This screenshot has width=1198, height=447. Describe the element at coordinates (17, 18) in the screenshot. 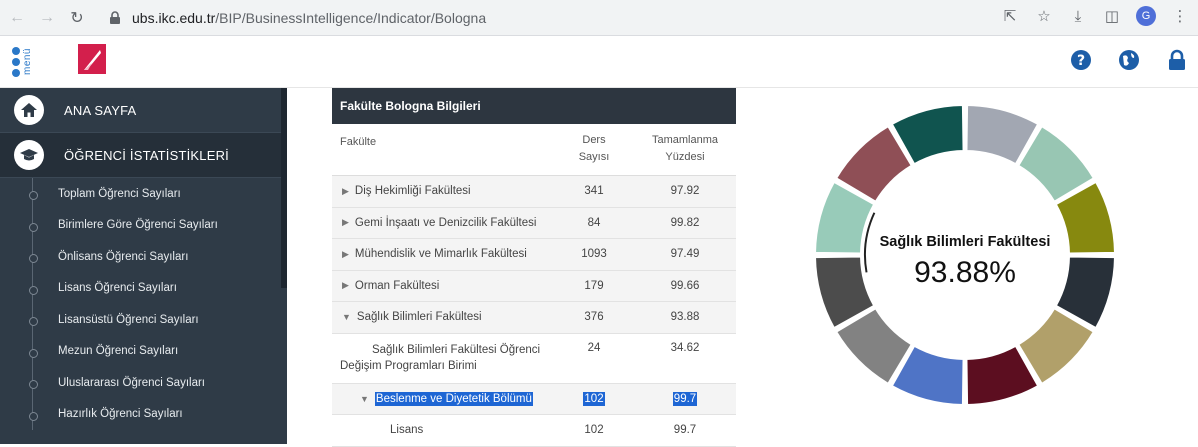

I see `back-icon: ←` at that location.